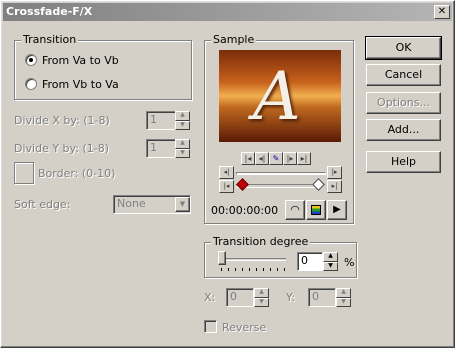 This screenshot has width=455, height=348. What do you see at coordinates (310, 261) in the screenshot?
I see `degree-input: 0` at bounding box center [310, 261].